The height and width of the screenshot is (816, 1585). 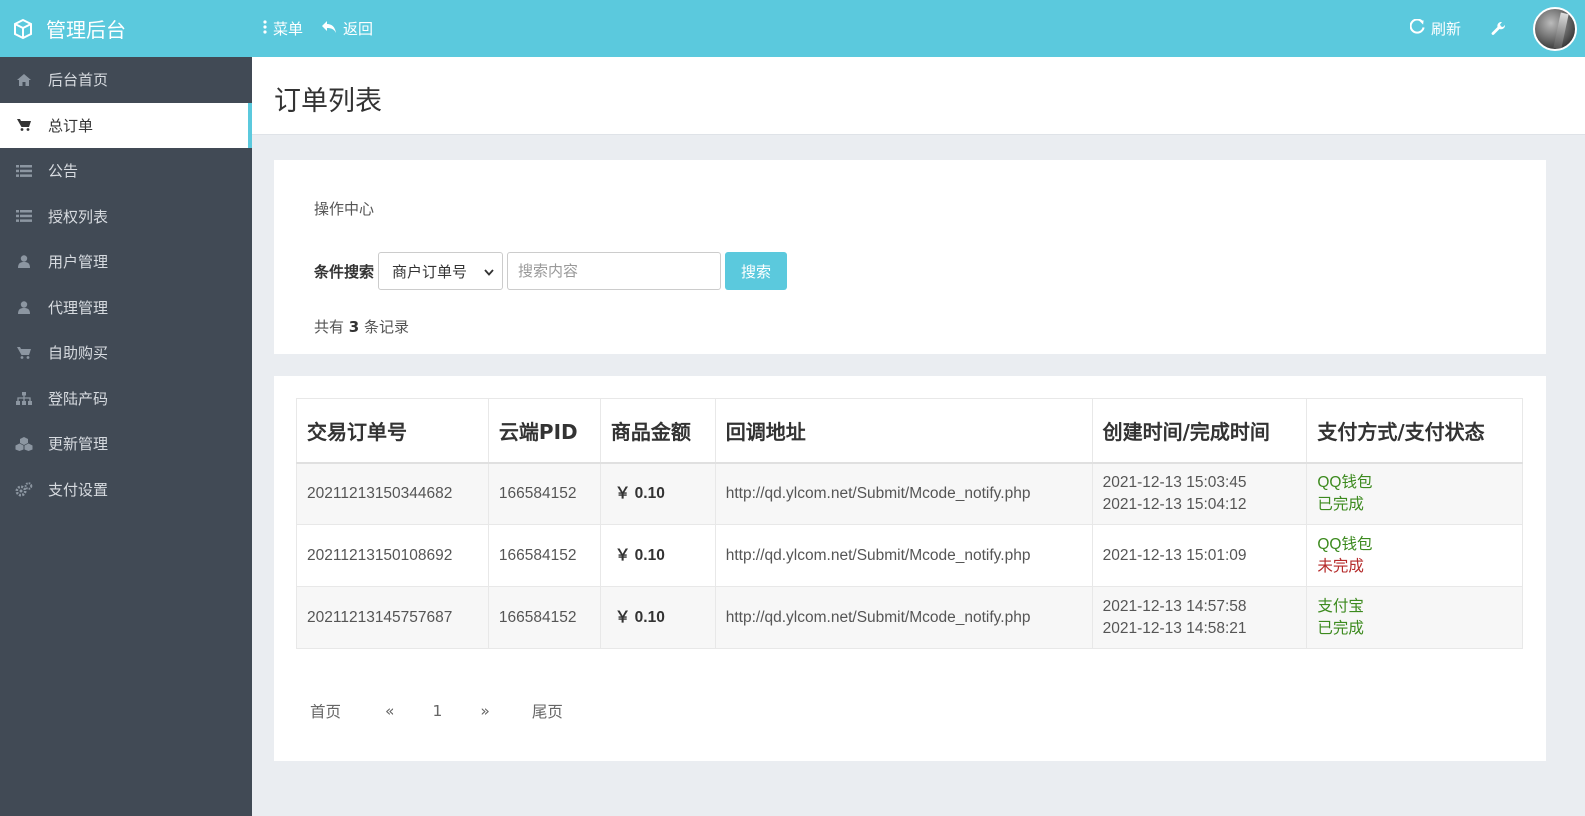 I want to click on refresh-button: 刷新, so click(x=1435, y=28).